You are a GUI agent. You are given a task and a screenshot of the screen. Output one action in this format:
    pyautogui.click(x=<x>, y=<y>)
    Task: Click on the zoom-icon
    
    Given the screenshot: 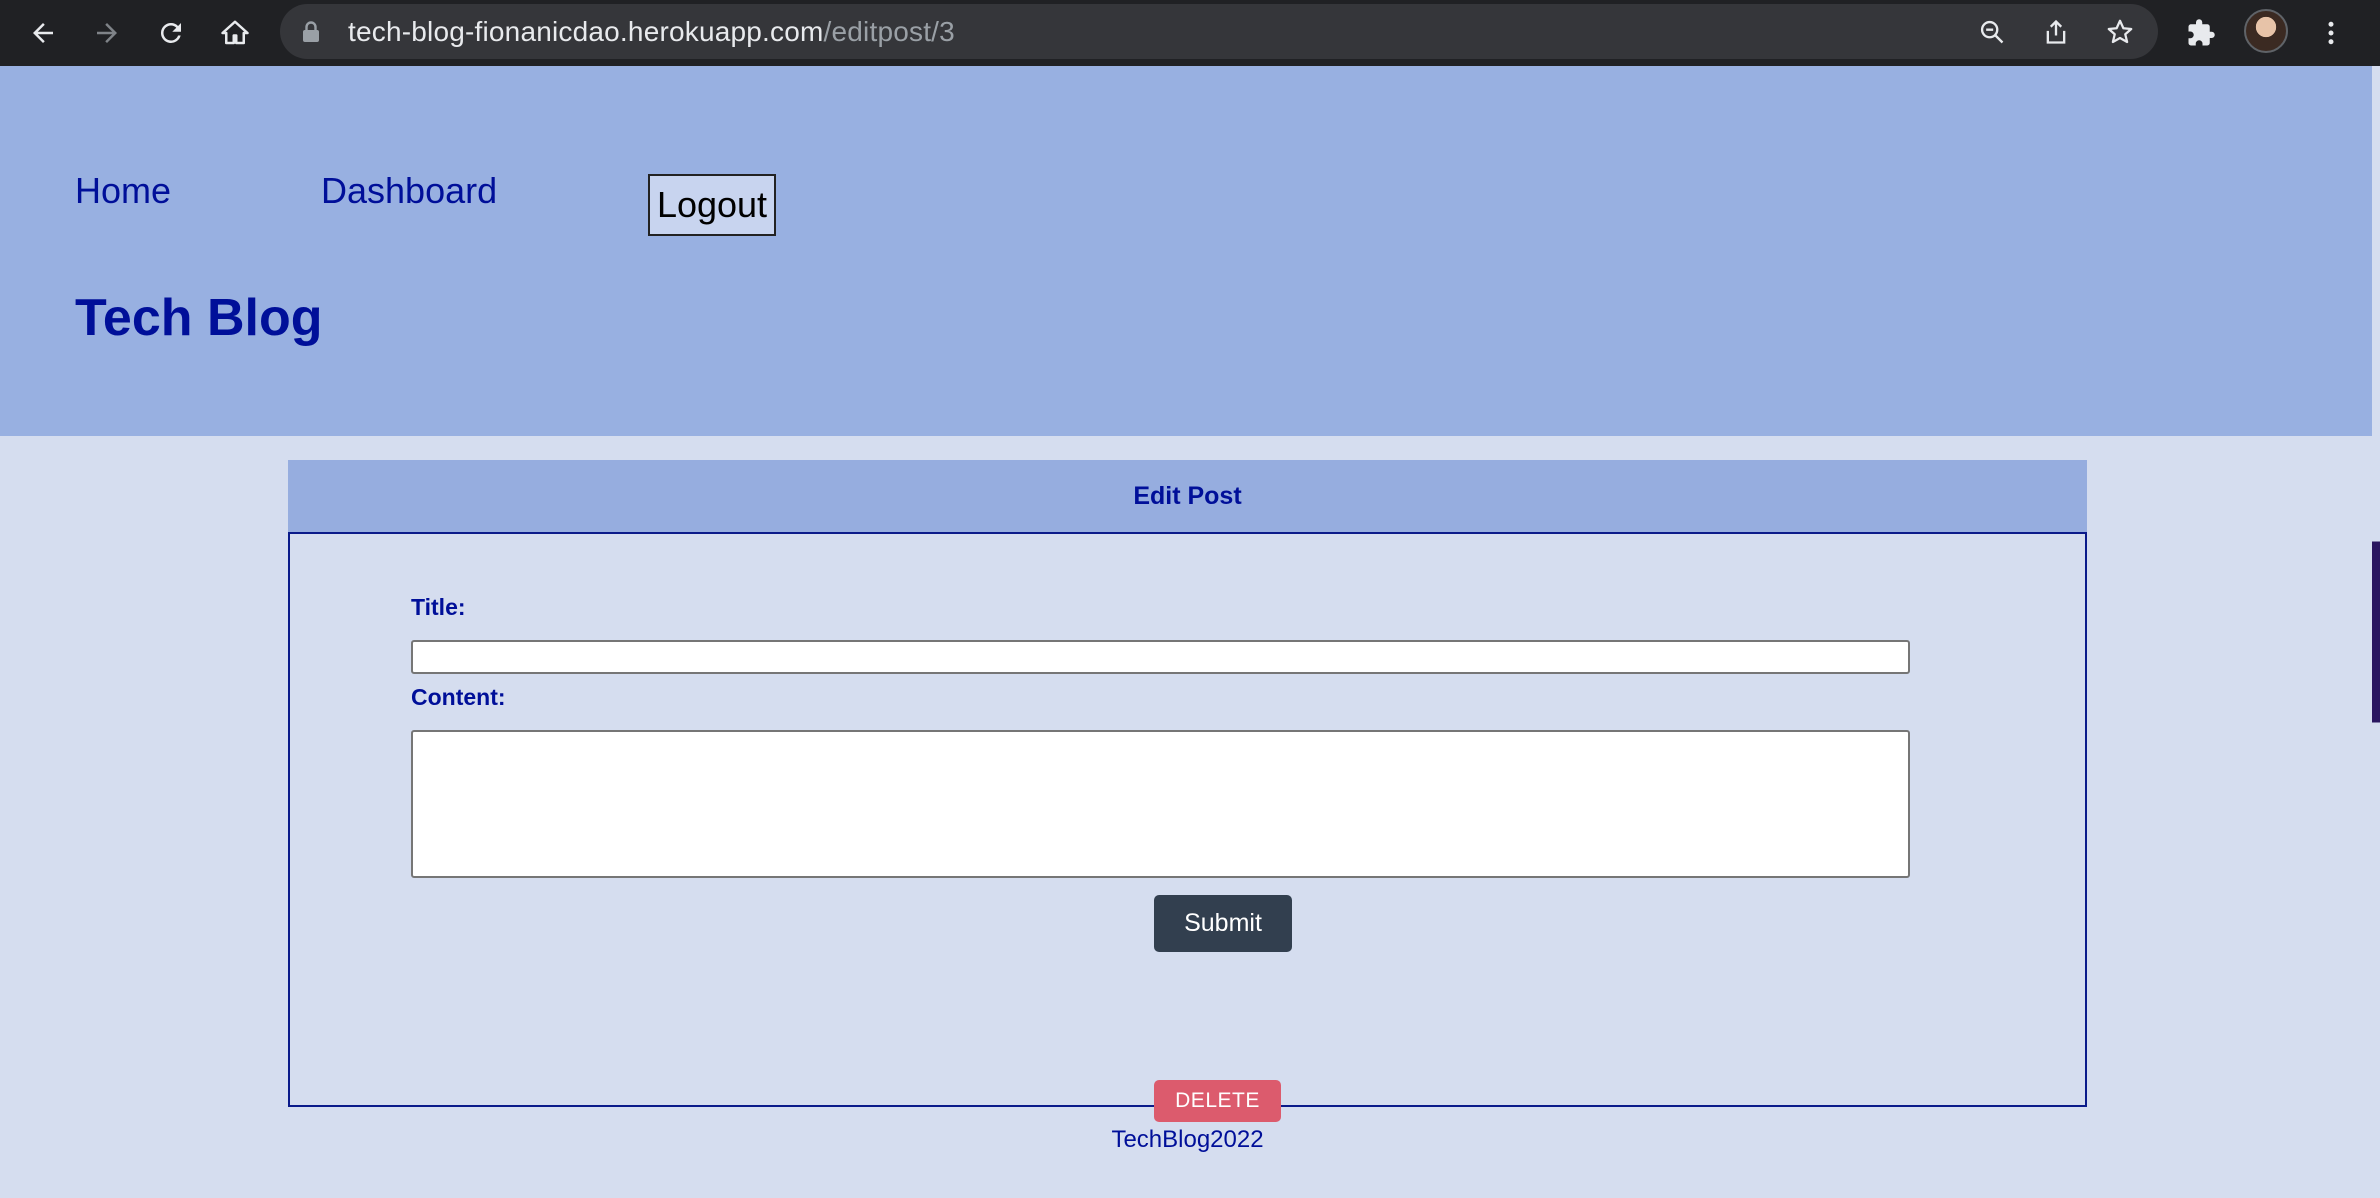 What is the action you would take?
    pyautogui.click(x=1992, y=32)
    